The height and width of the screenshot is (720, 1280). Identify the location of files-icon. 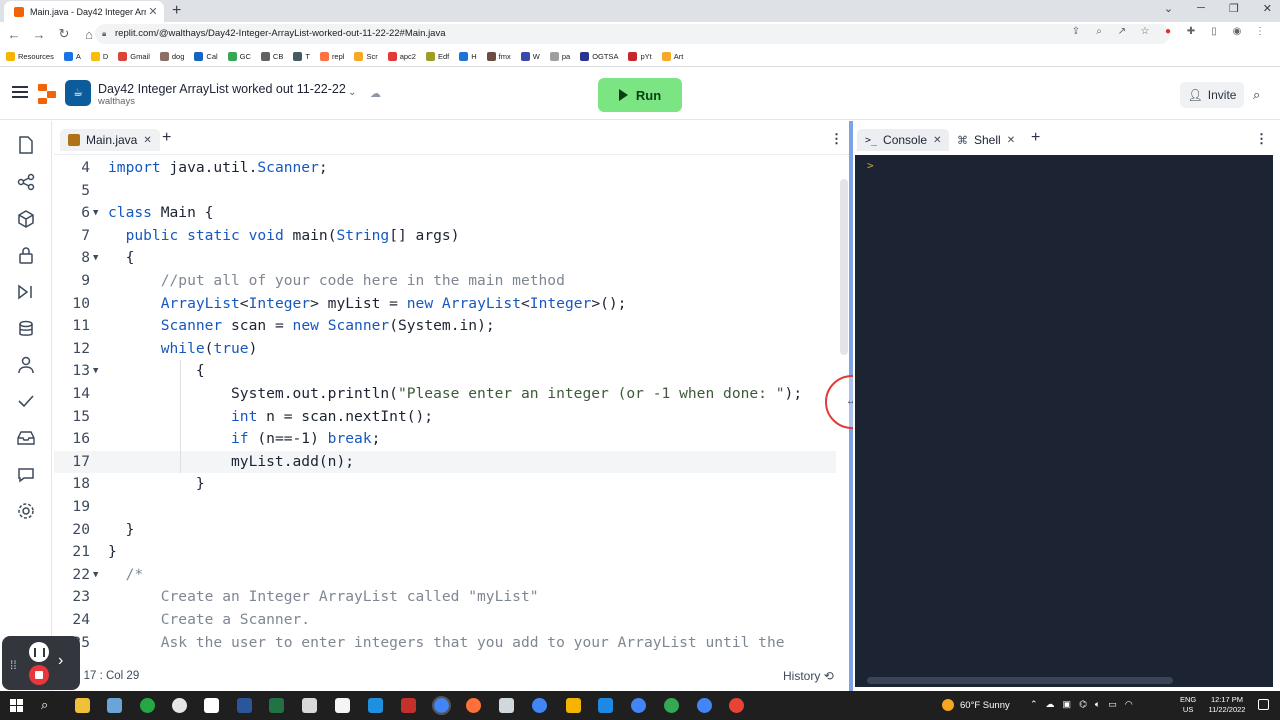
(26, 145).